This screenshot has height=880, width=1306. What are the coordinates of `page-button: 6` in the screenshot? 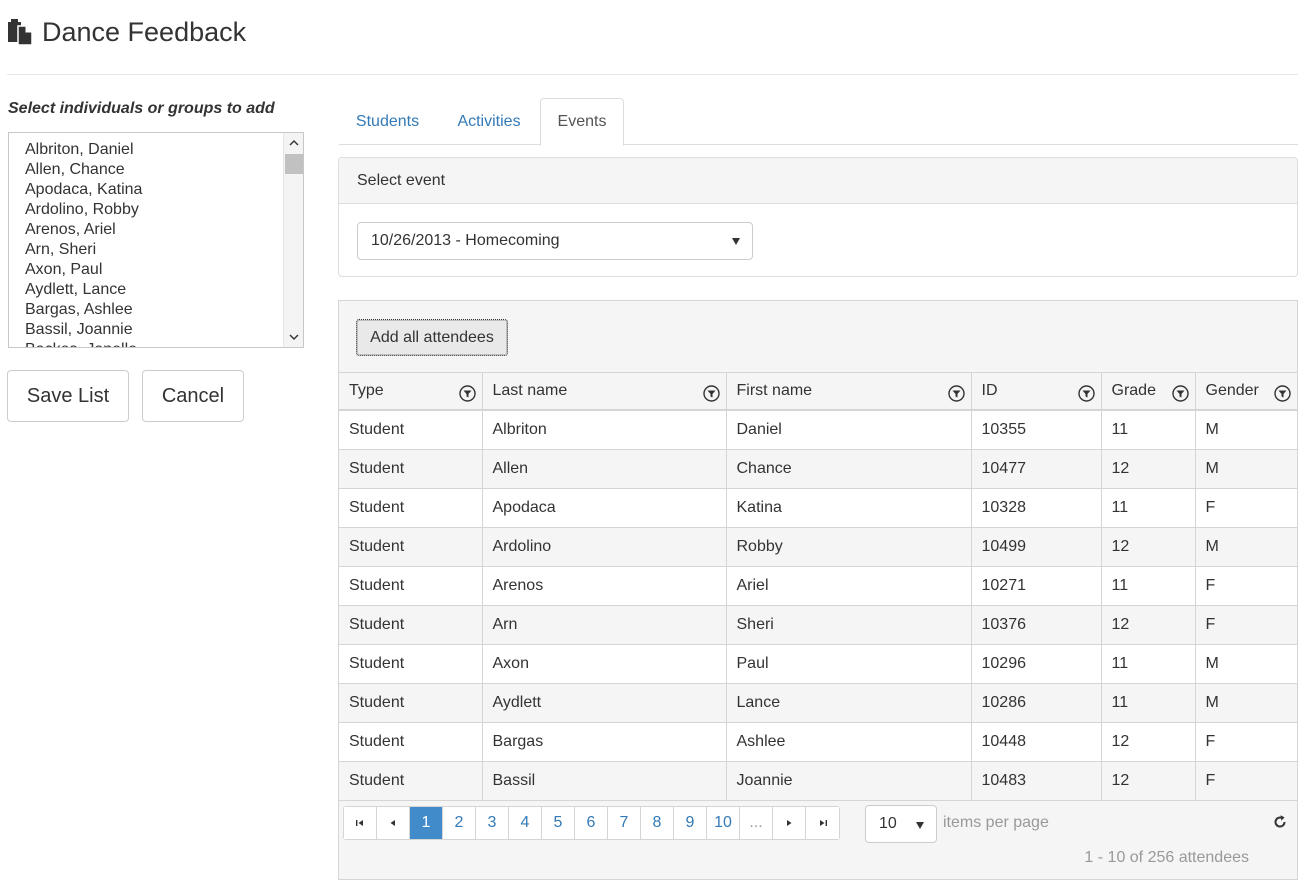 It's located at (591, 823).